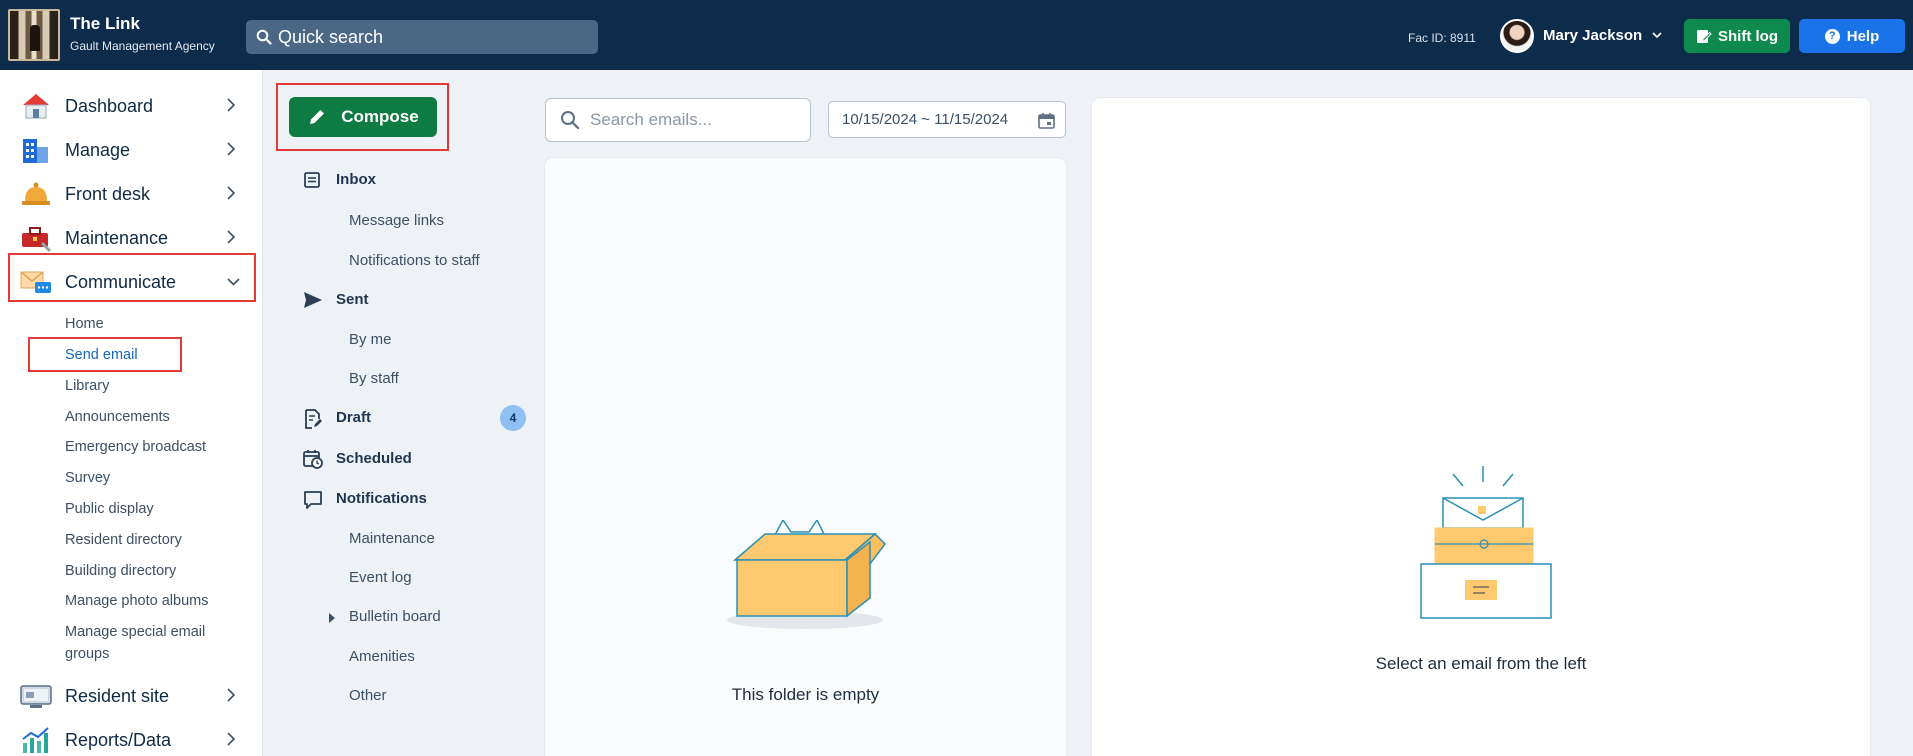  Describe the element at coordinates (805, 694) in the screenshot. I see `empty-folder-message: This folder is empty` at that location.